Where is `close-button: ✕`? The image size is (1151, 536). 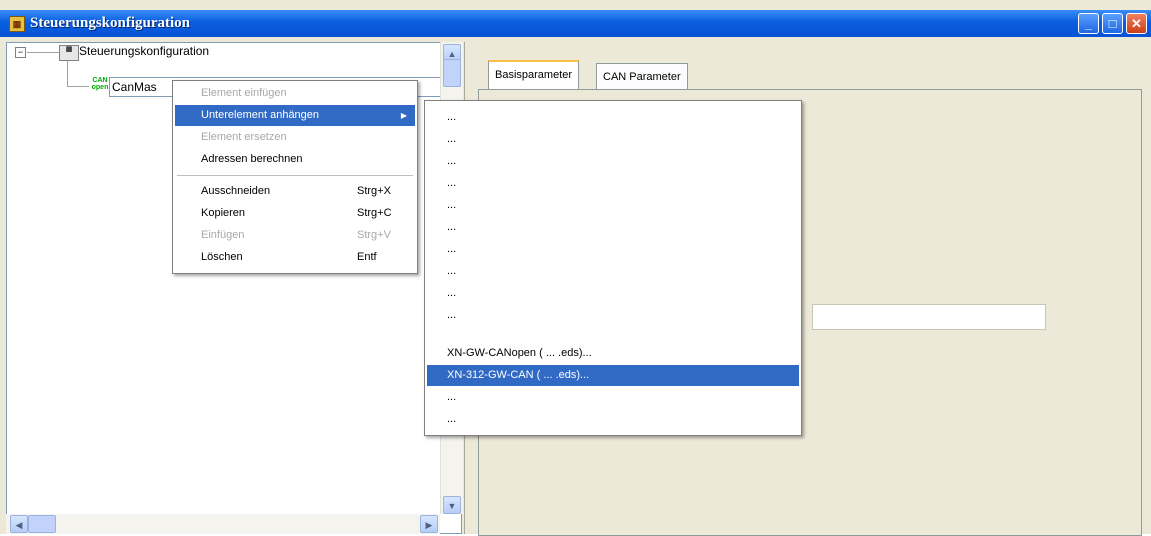 close-button: ✕ is located at coordinates (1136, 23).